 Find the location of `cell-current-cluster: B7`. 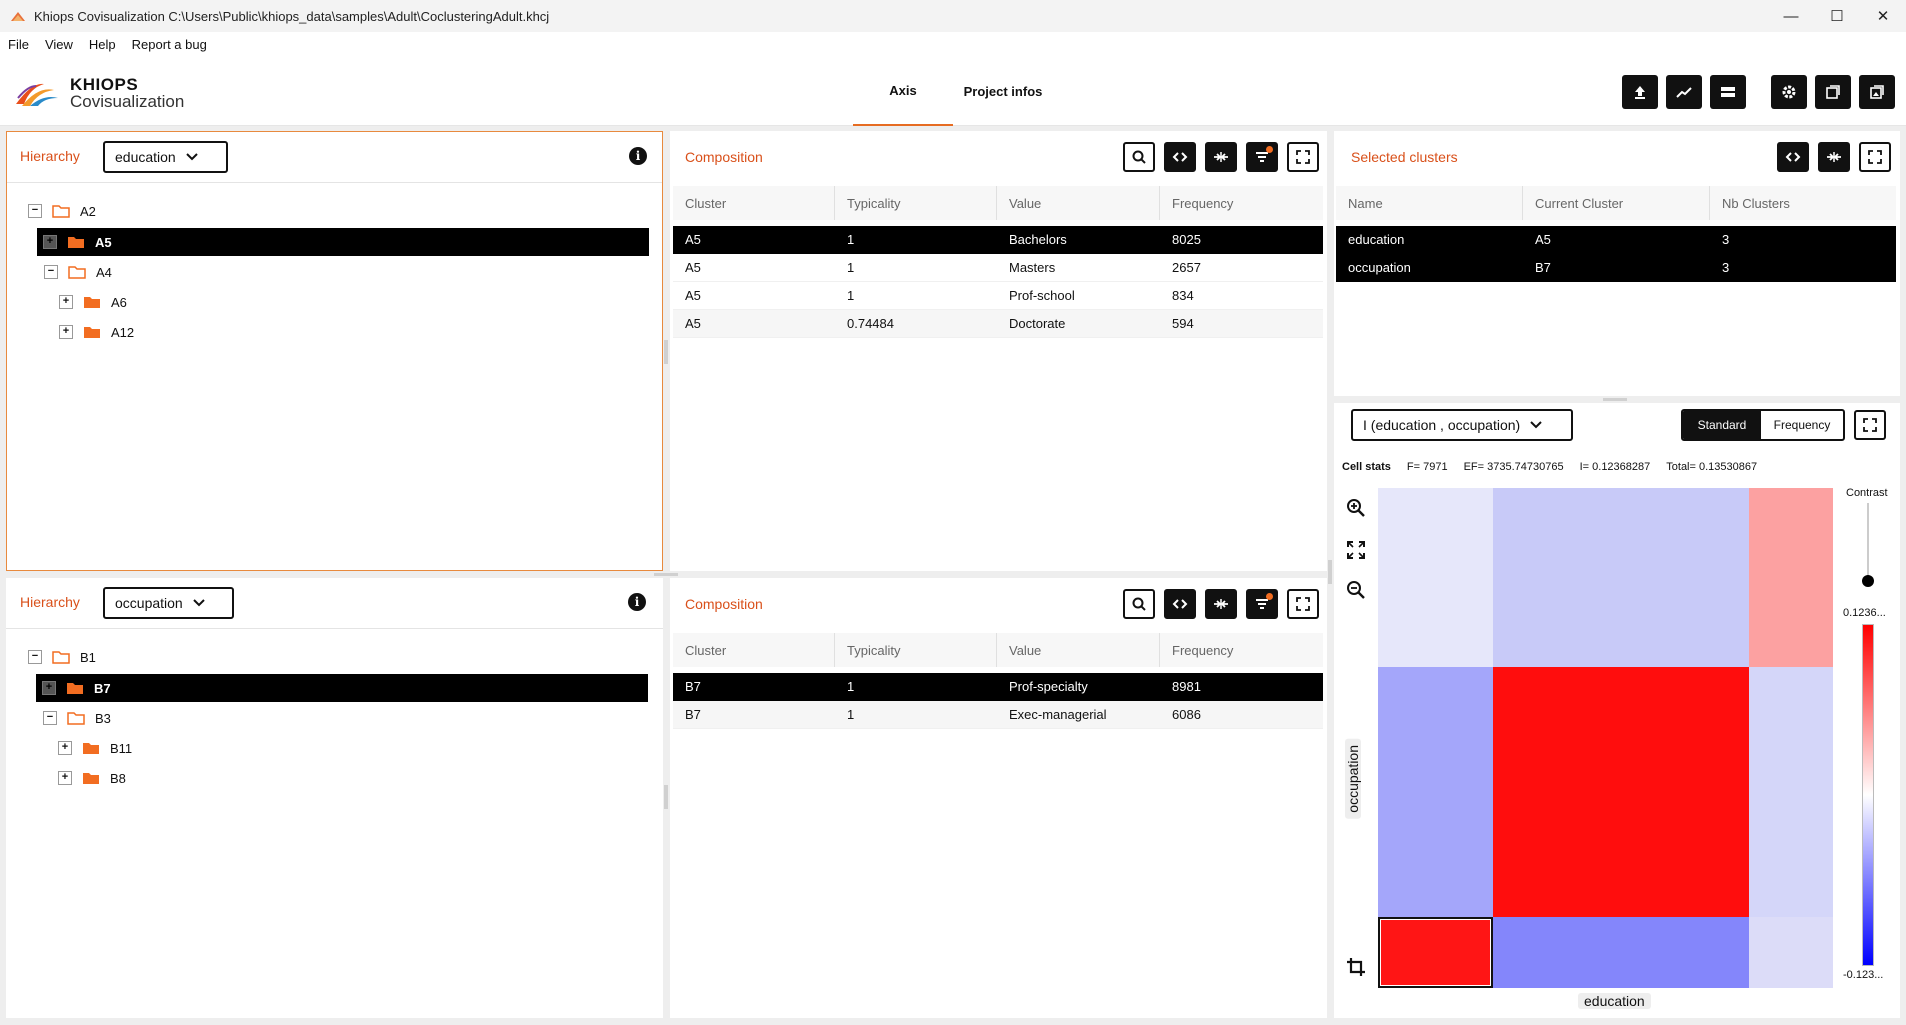

cell-current-cluster: B7 is located at coordinates (1543, 267).